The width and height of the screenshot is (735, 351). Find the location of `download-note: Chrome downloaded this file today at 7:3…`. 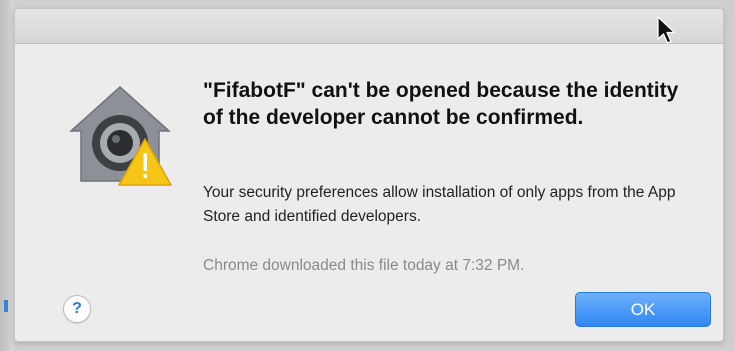

download-note: Chrome downloaded this file today at 7:3… is located at coordinates (364, 265).